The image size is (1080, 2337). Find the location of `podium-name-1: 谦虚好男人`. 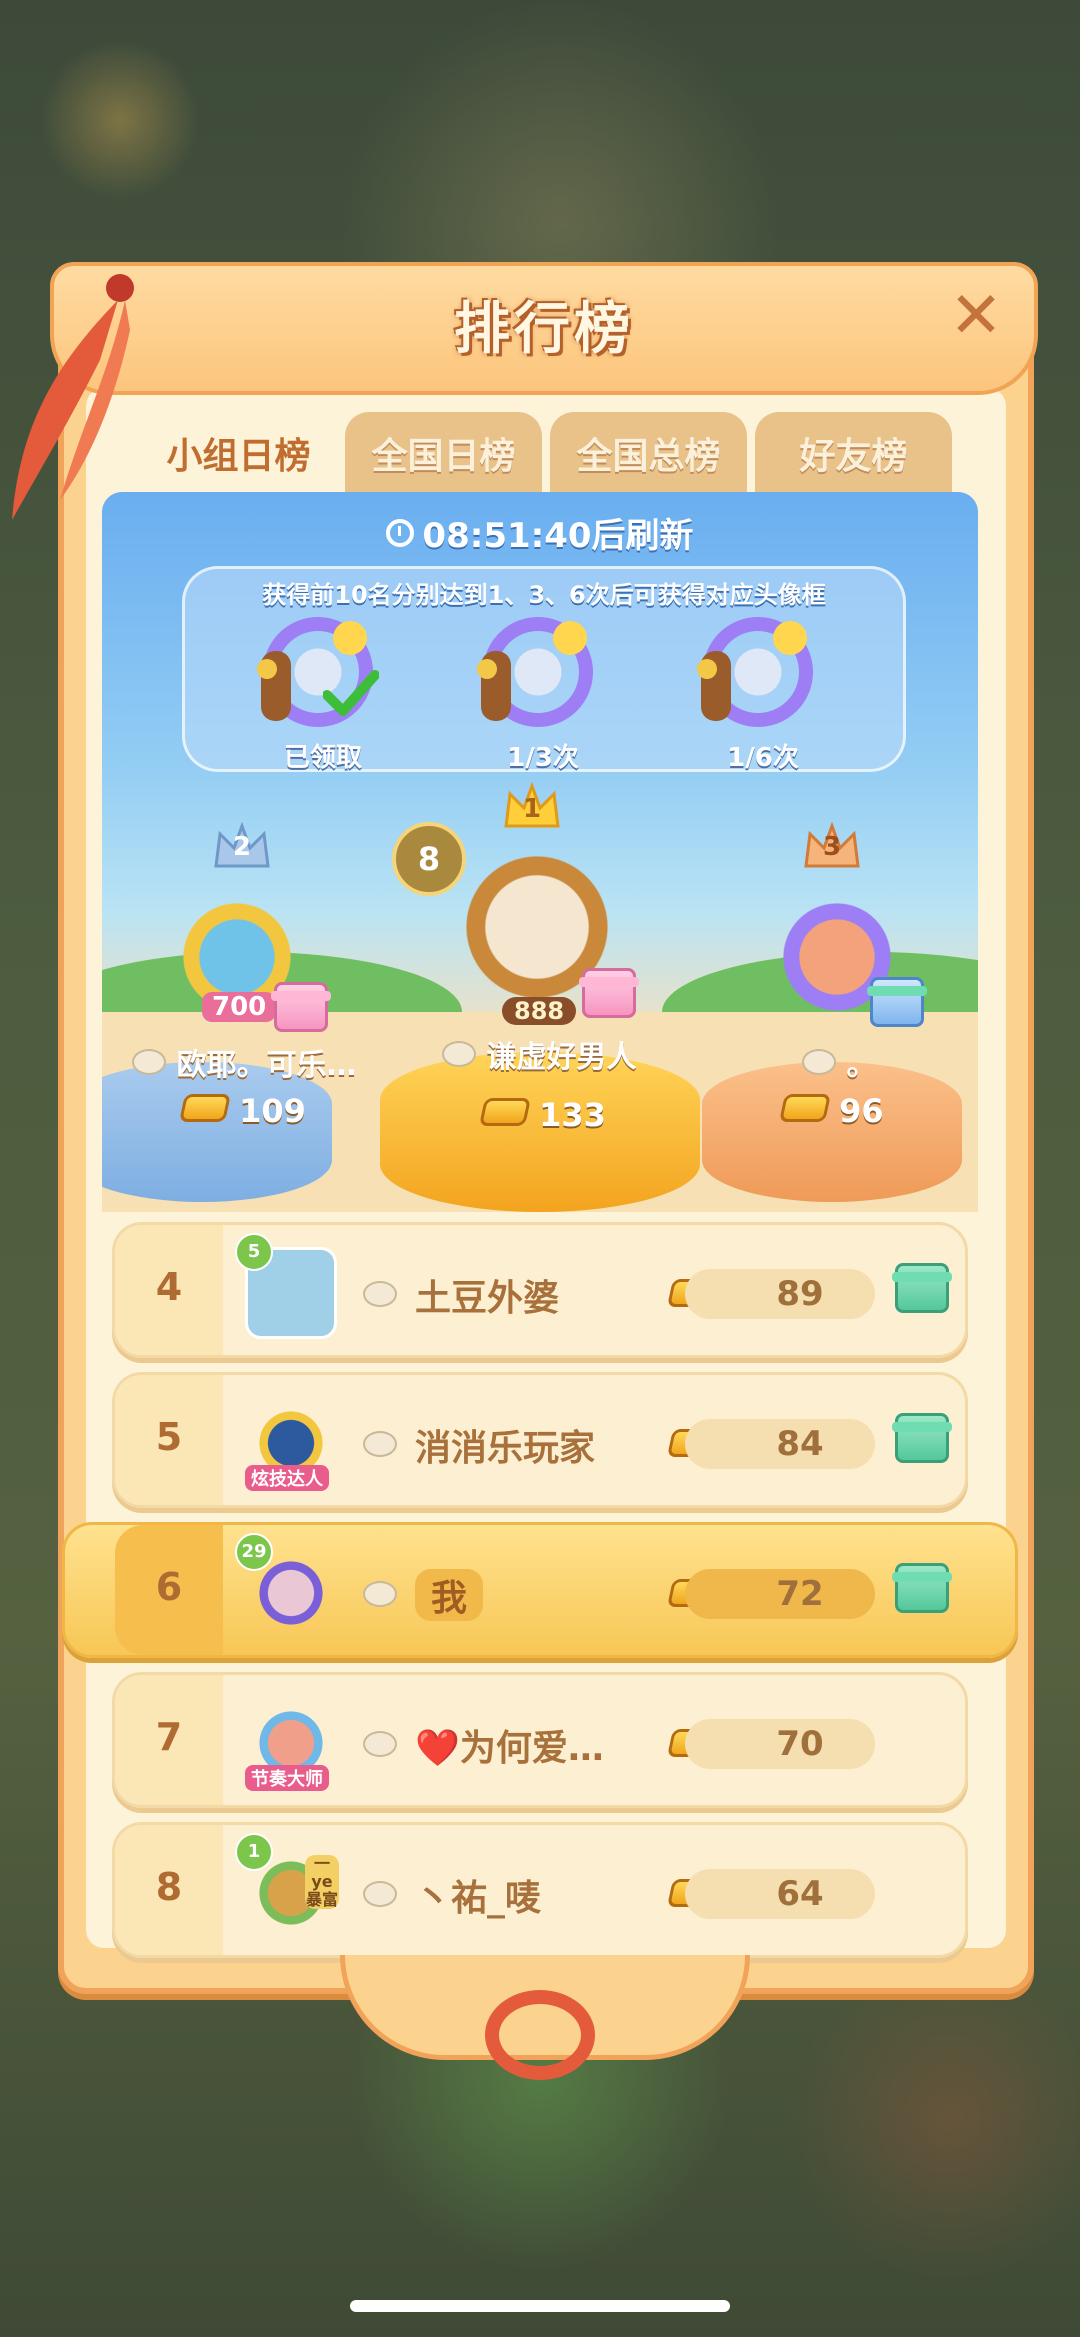

podium-name-1: 谦虚好男人 is located at coordinates (539, 1054).